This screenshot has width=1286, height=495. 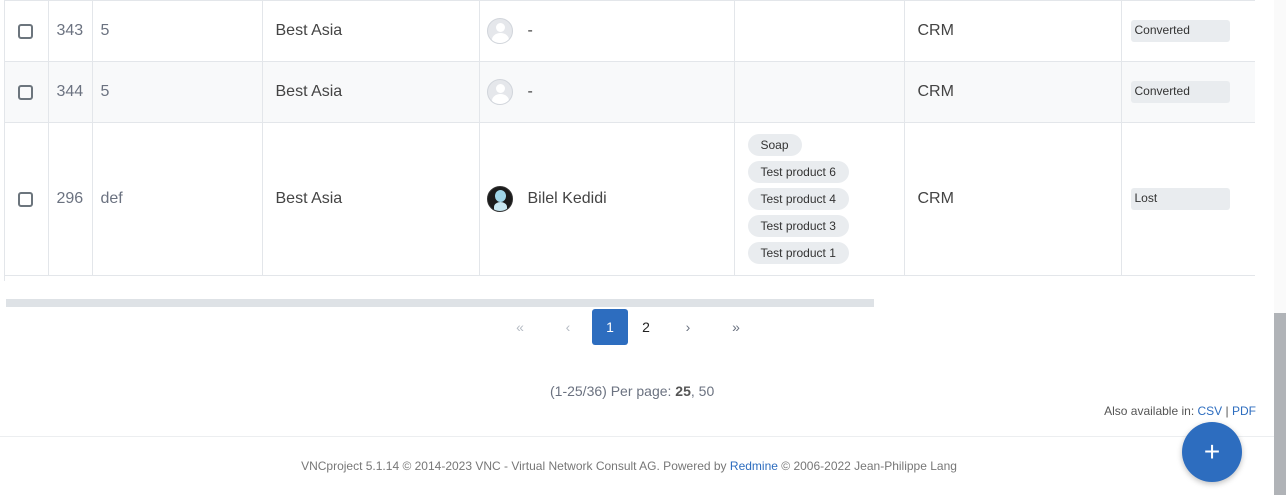 I want to click on vertical-scrollbar-thumb, so click(x=1280, y=404).